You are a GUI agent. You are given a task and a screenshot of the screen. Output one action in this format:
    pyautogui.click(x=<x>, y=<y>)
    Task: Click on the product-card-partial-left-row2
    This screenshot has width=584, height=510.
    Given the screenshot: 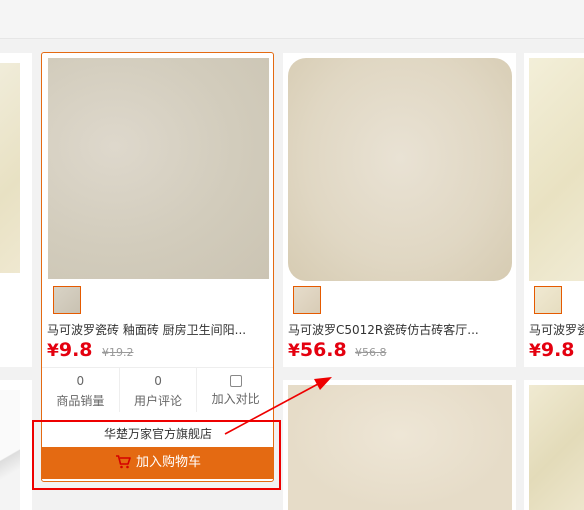 What is the action you would take?
    pyautogui.click(x=16, y=445)
    